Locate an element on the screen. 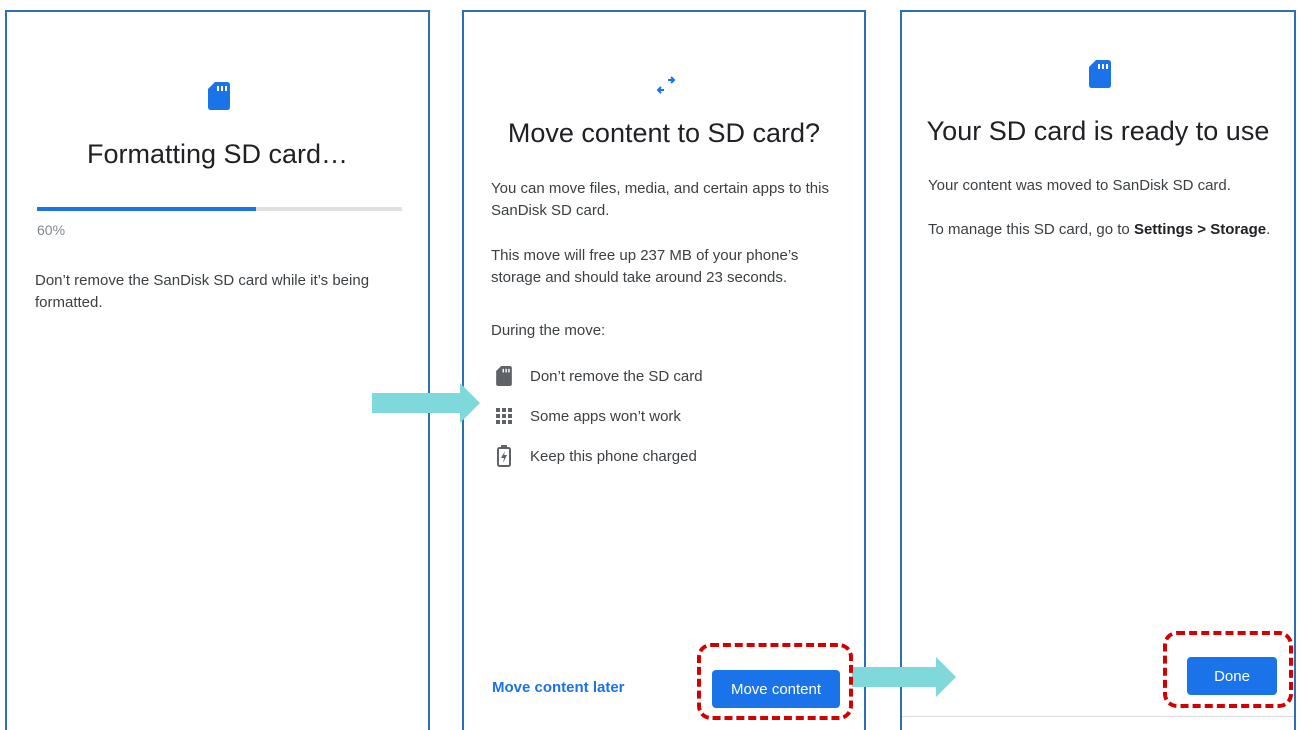 The image size is (1301, 730). move-title: Move content to SD card? is located at coordinates (664, 133).